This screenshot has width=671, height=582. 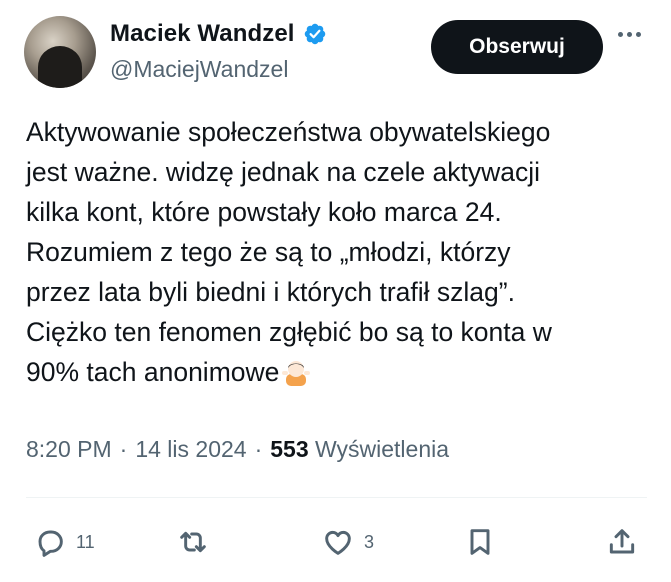 I want to click on author-handle: @MaciejWandzel, so click(x=199, y=69).